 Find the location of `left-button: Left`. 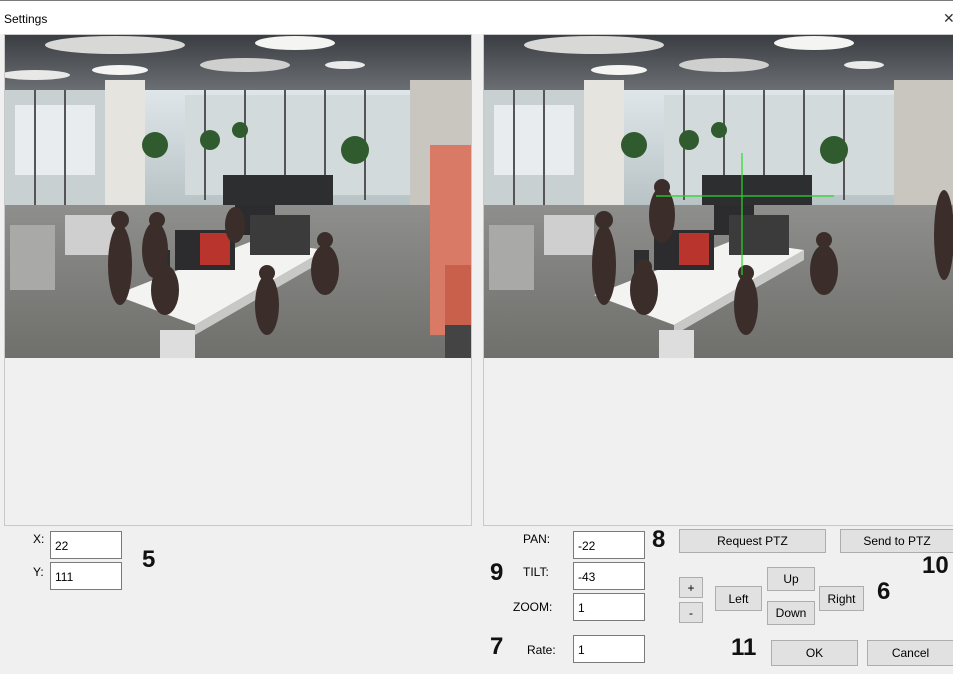

left-button: Left is located at coordinates (738, 598).